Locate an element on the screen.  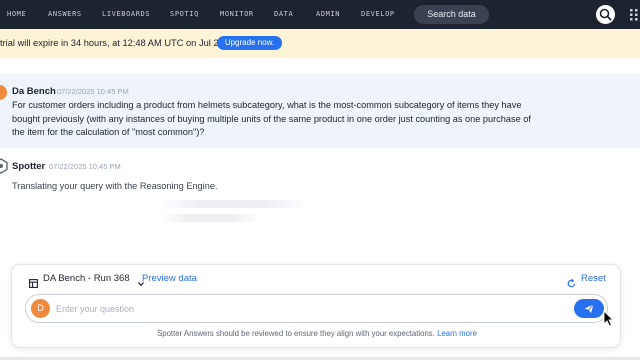
nav-liveboards: LIVEBOARDS is located at coordinates (126, 14).